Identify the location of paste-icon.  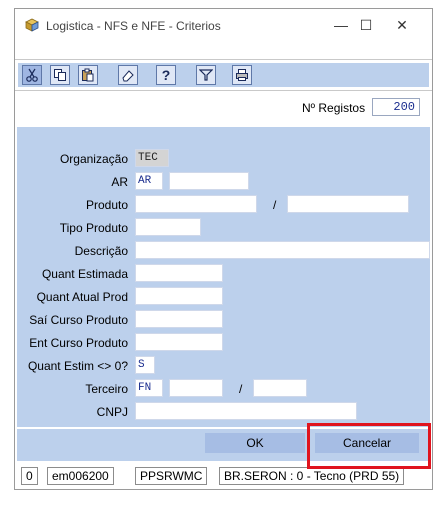
(88, 75).